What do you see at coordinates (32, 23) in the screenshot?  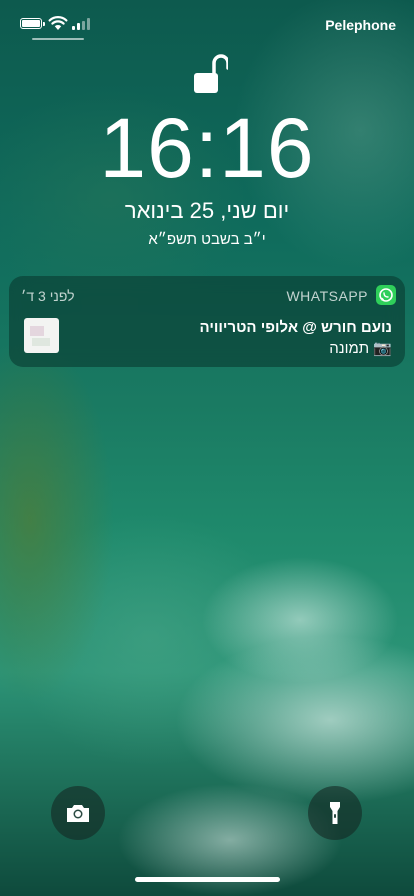 I see `battery-full-icon` at bounding box center [32, 23].